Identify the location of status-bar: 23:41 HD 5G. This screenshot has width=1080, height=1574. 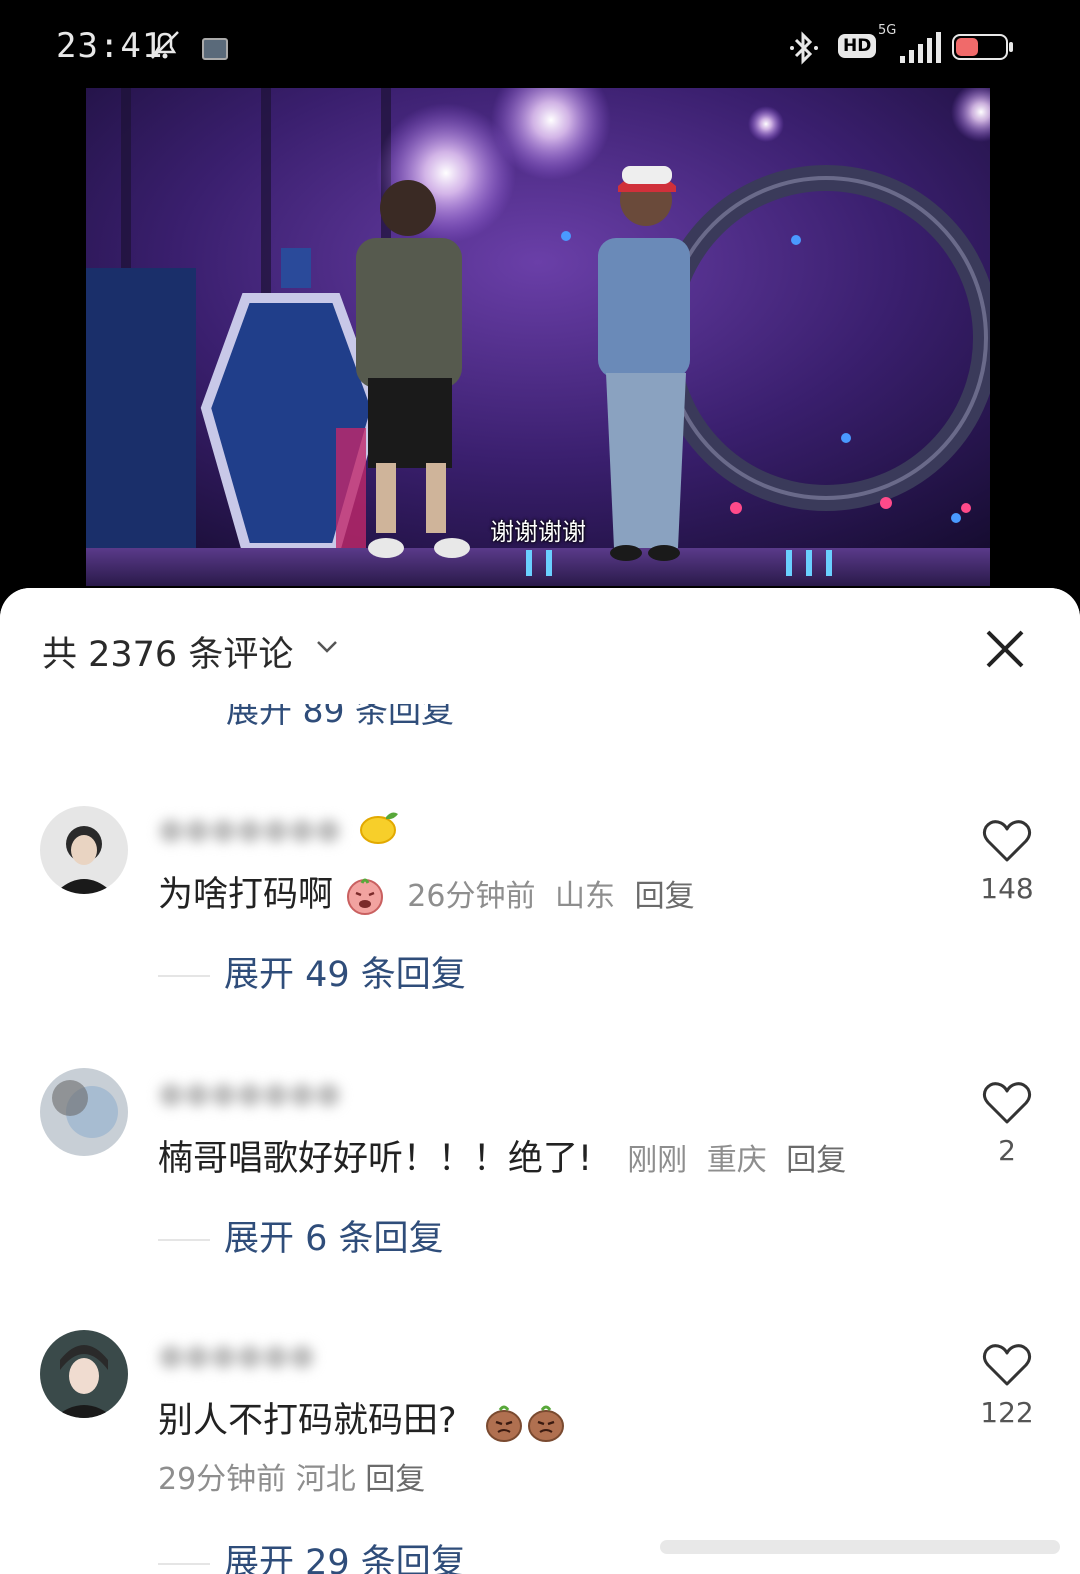
(540, 45).